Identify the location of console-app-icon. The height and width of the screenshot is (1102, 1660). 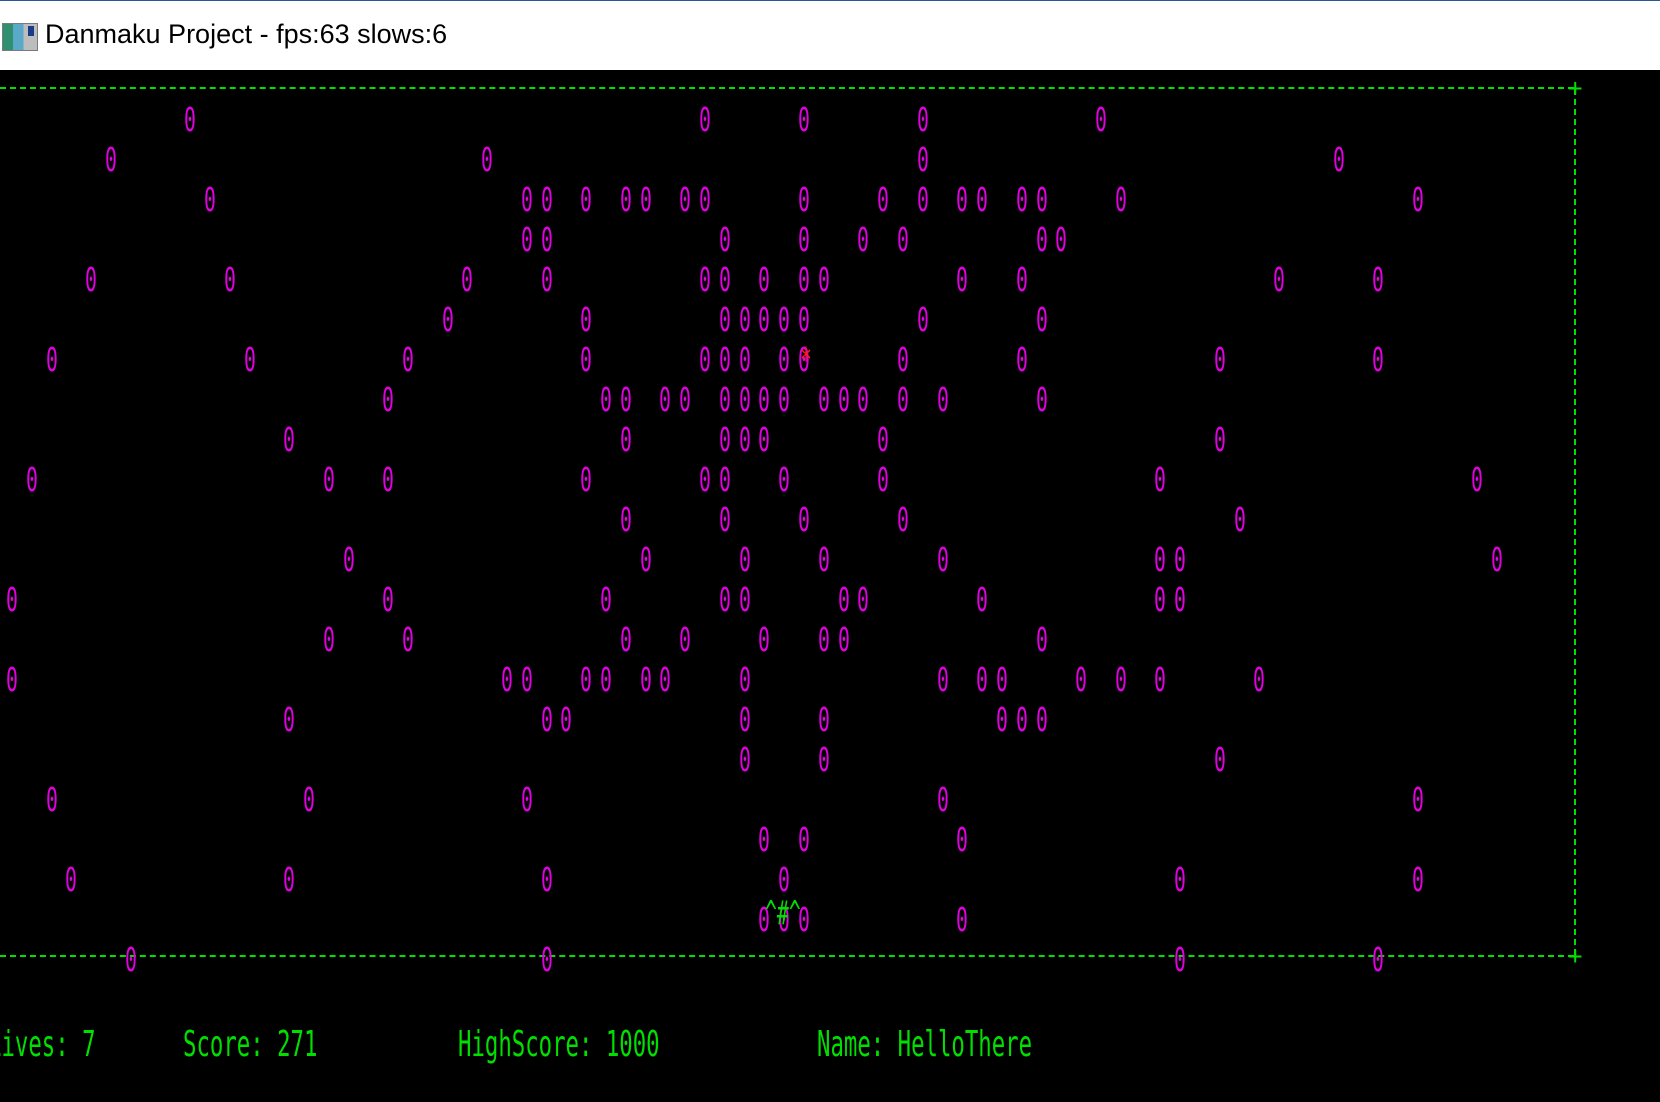
(20, 37).